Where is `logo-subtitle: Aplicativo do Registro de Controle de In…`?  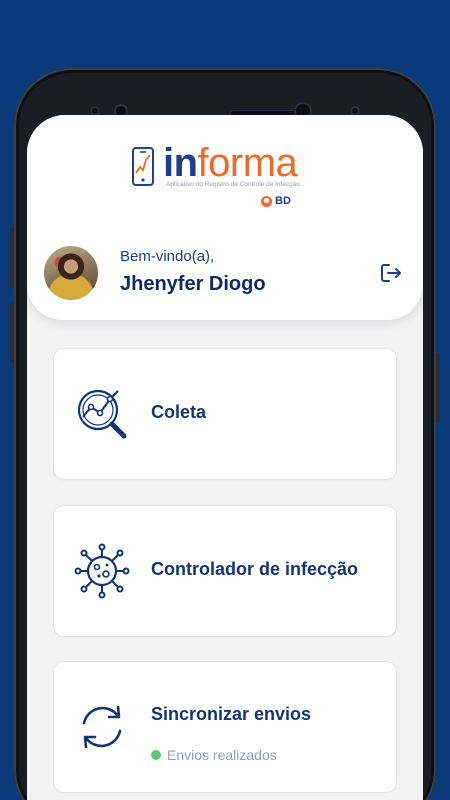 logo-subtitle: Aplicativo do Registro de Controle de In… is located at coordinates (233, 184).